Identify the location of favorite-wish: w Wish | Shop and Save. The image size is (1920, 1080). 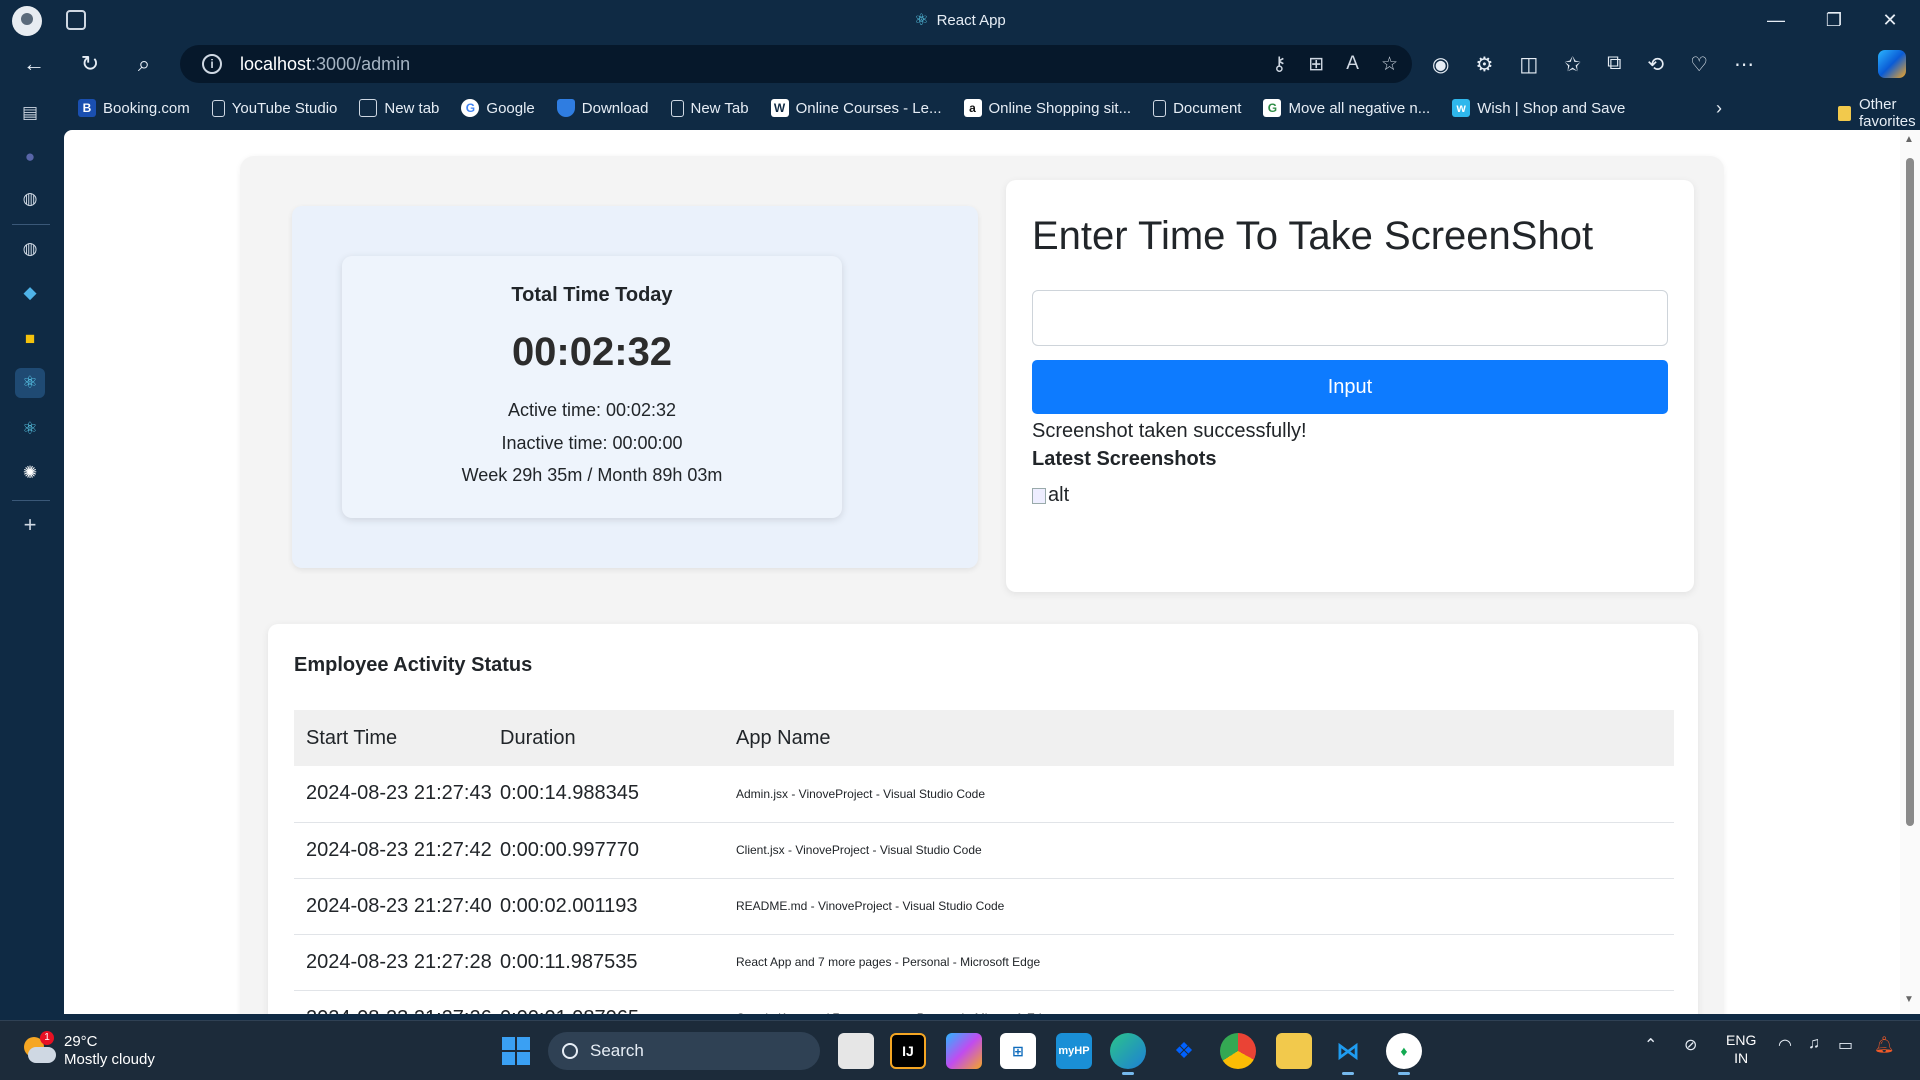
(1538, 108).